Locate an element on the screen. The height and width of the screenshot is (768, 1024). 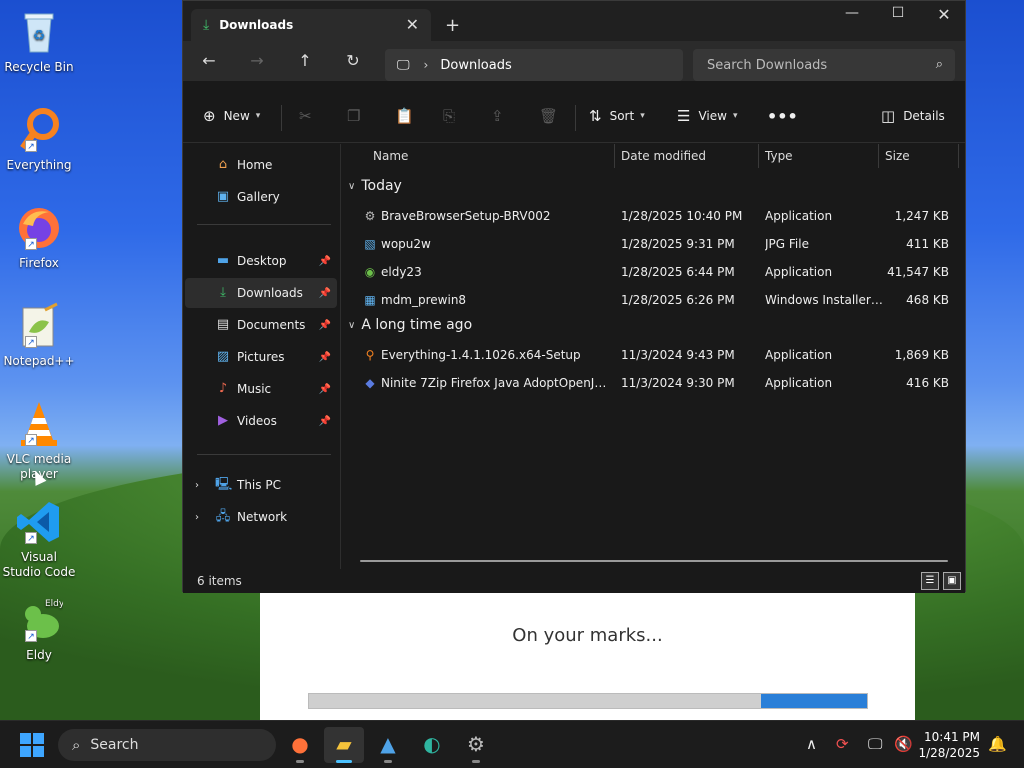
share-button: ⇪ is located at coordinates (501, 116).